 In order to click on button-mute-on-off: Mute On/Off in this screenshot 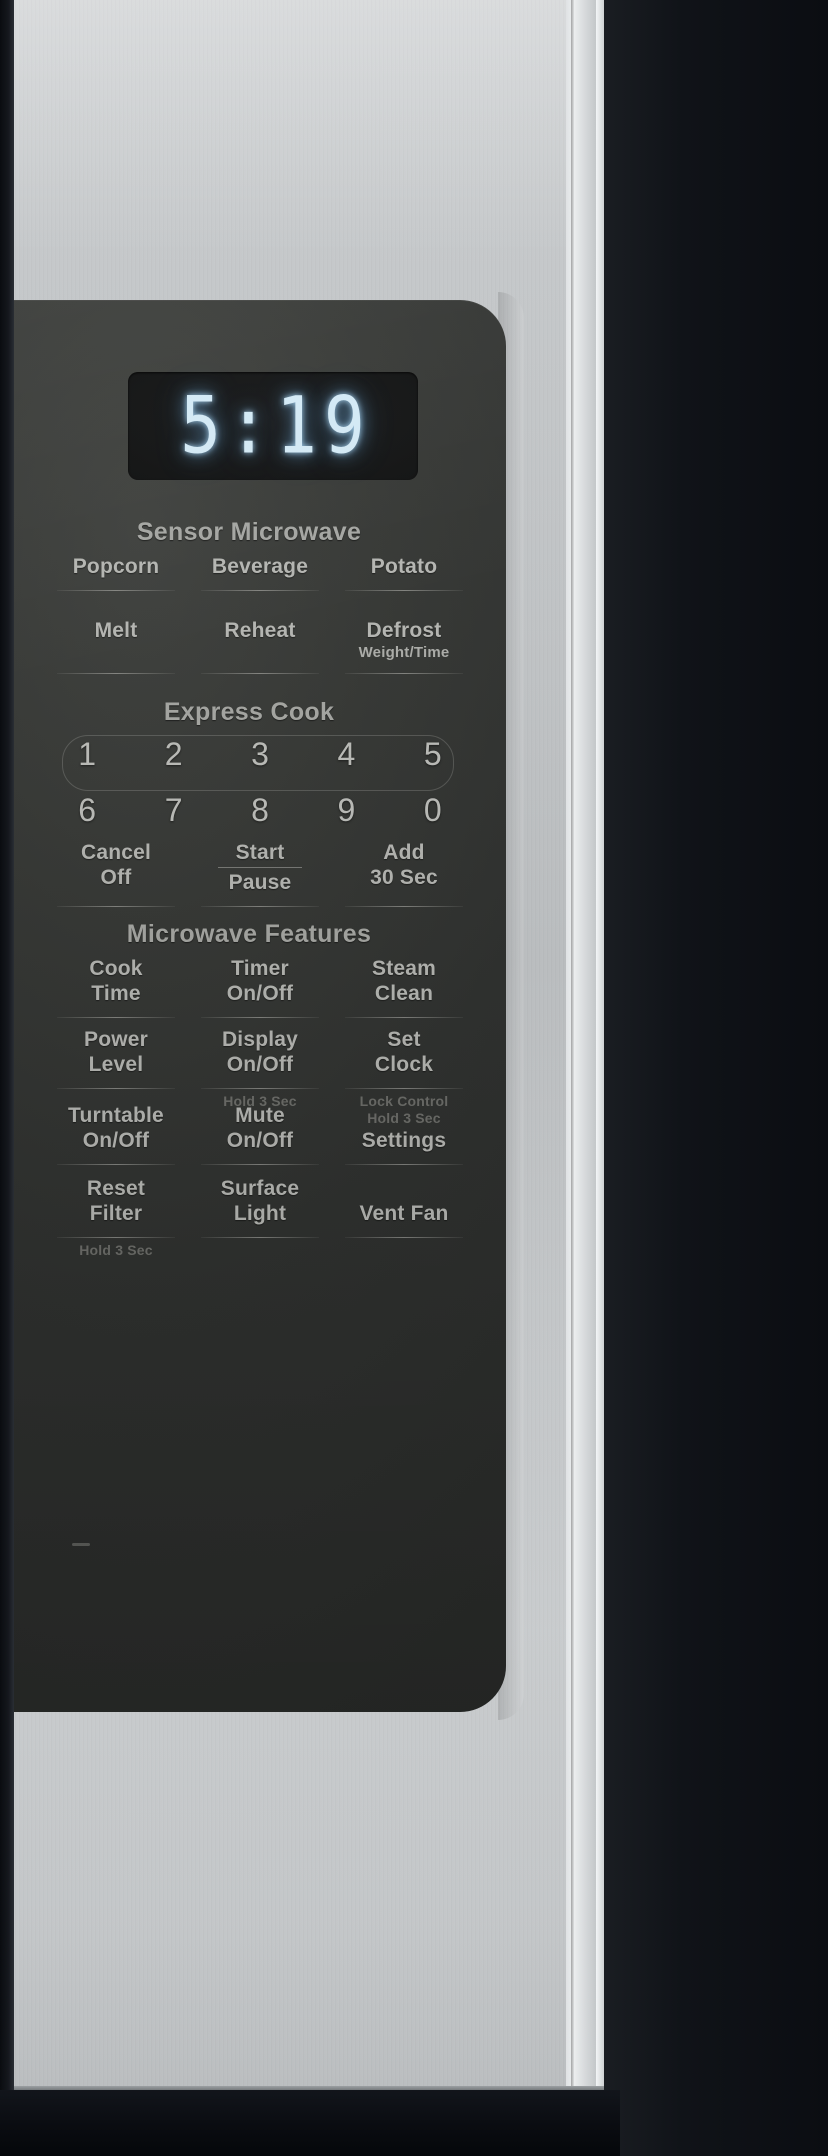, I will do `click(260, 1134)`.